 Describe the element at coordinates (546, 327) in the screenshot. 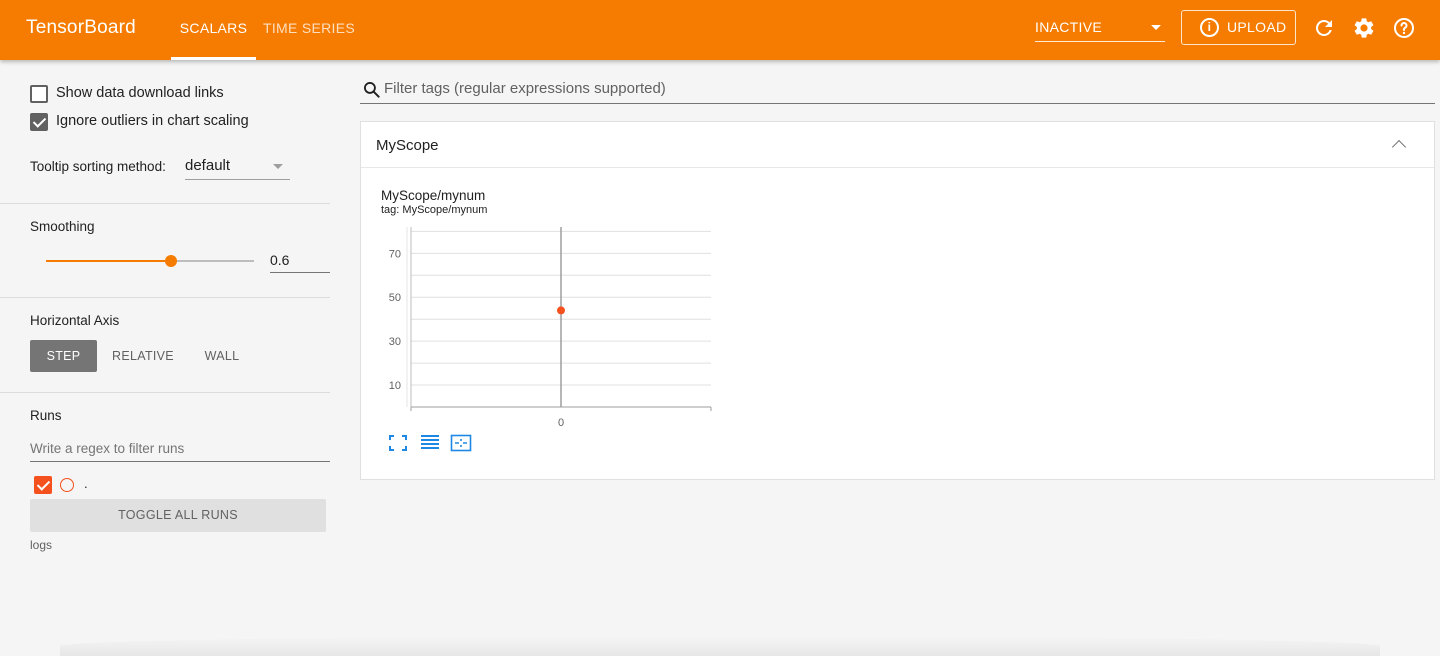

I see `scalar-chart: 10 30 50 70 0` at that location.